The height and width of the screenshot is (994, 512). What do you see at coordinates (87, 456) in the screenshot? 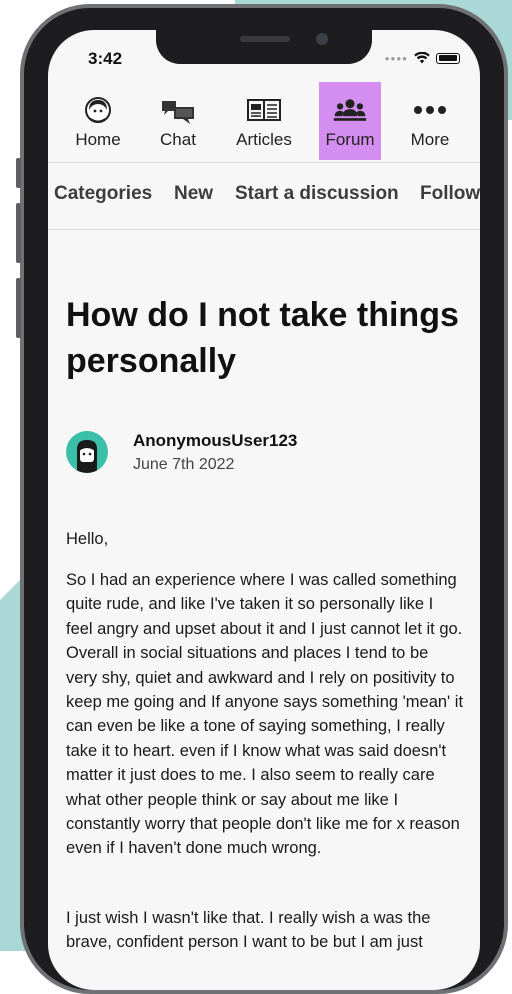
I see `avatar-face-icon` at bounding box center [87, 456].